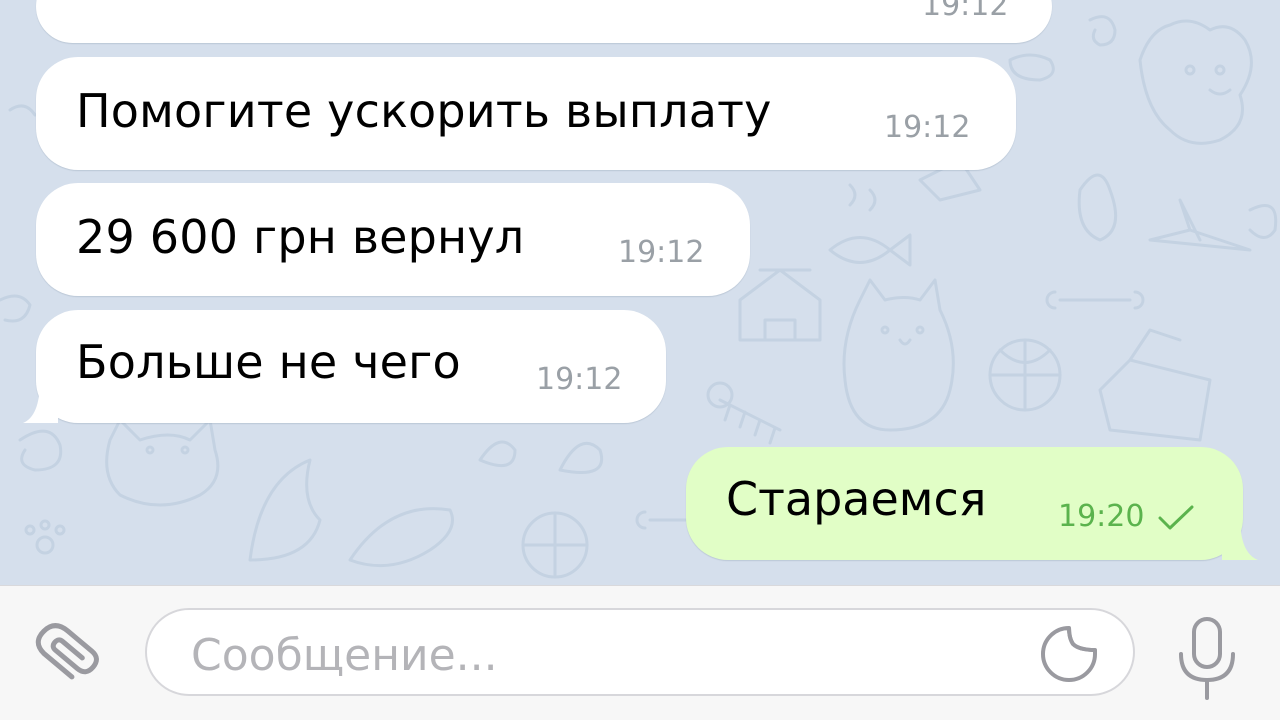  I want to click on message-text: 29 600 грн вернул, so click(300, 237).